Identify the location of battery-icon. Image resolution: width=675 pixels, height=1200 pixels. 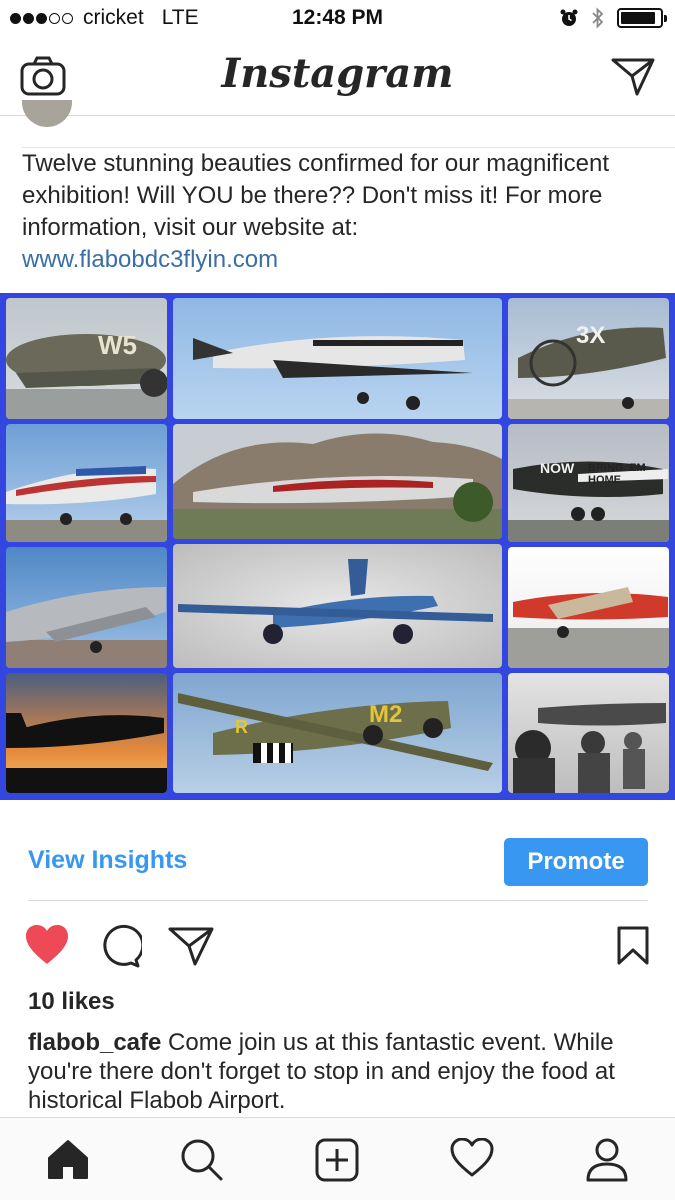
(642, 18).